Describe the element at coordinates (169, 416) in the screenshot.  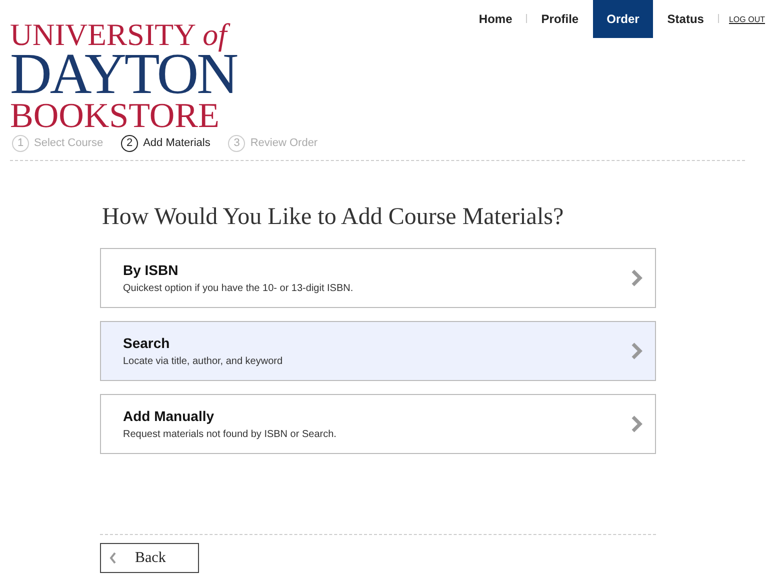
I see `option-title: Add Manually` at that location.